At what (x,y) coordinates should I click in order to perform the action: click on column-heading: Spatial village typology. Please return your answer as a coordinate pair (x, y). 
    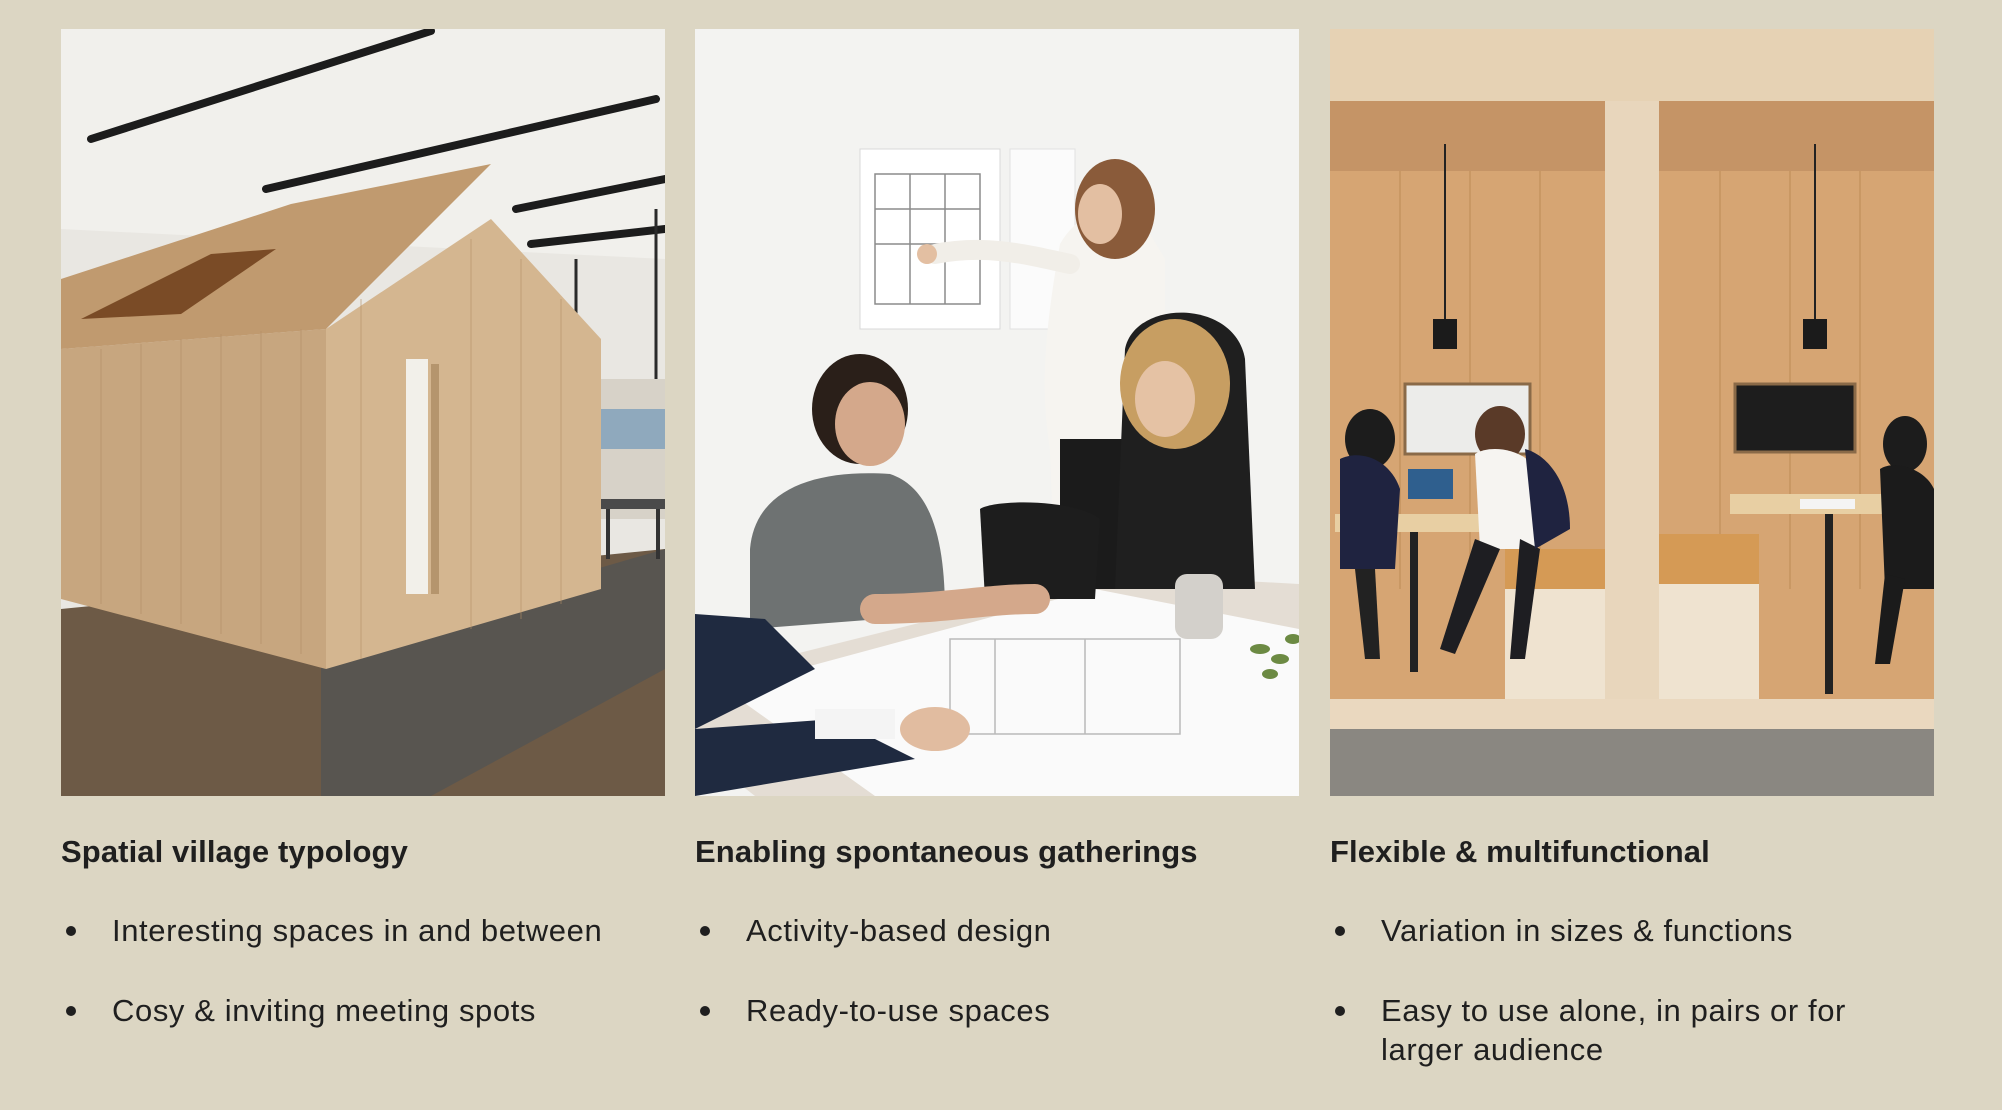
    Looking at the image, I should click on (234, 851).